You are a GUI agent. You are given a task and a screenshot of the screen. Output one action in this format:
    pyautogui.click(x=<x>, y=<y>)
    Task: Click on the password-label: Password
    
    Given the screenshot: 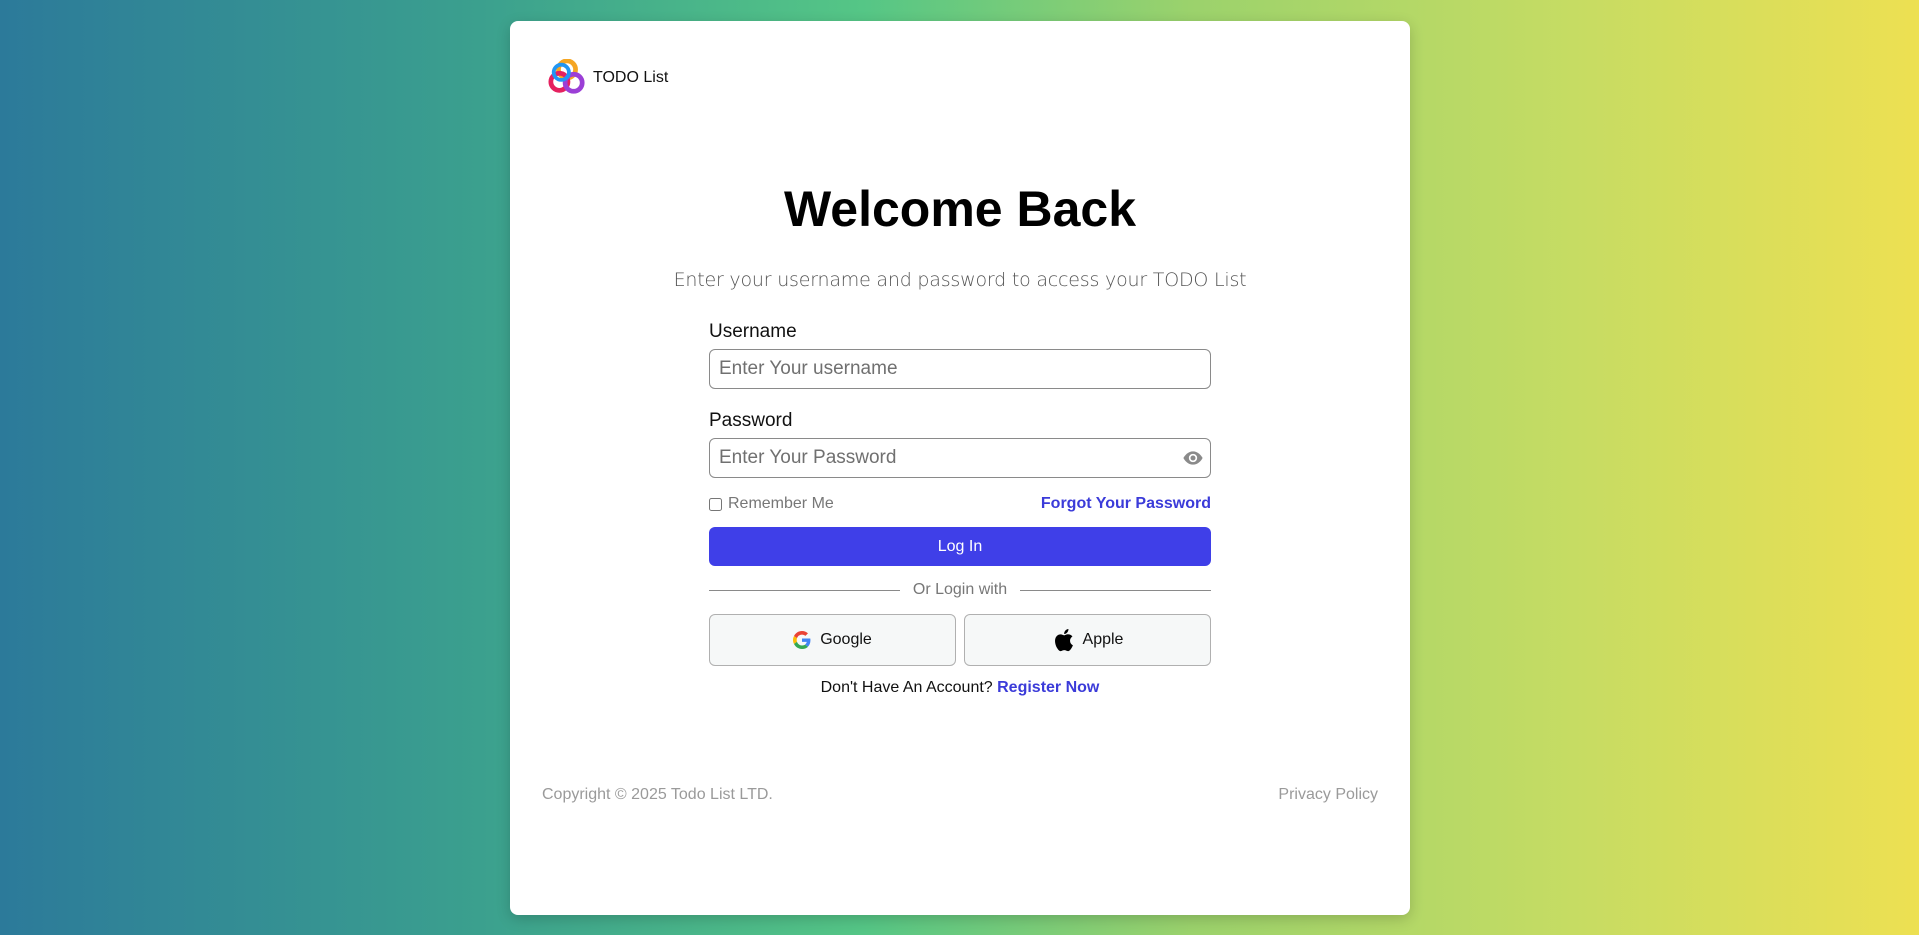 What is the action you would take?
    pyautogui.click(x=751, y=420)
    